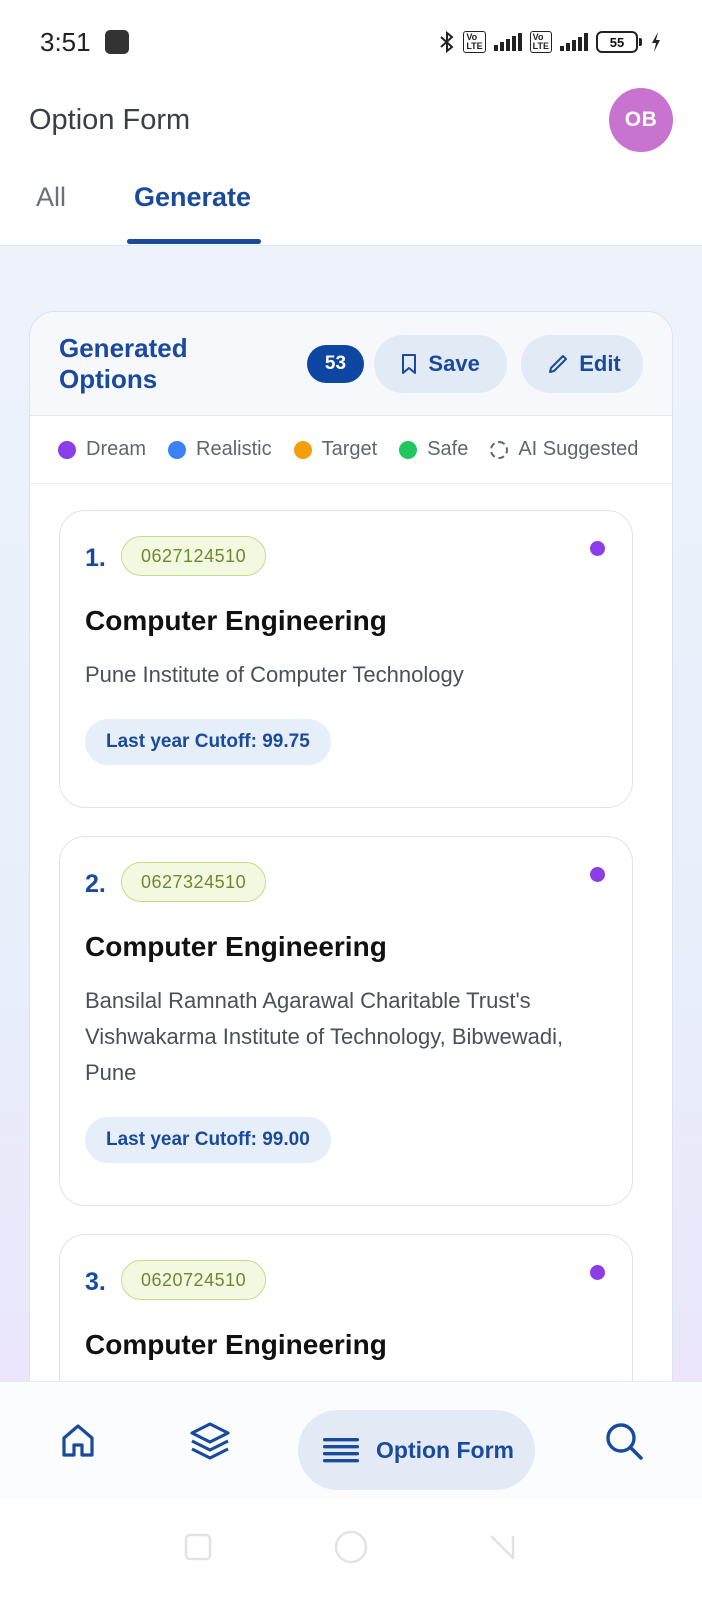 The height and width of the screenshot is (1600, 702). I want to click on notification-icon, so click(116, 42).